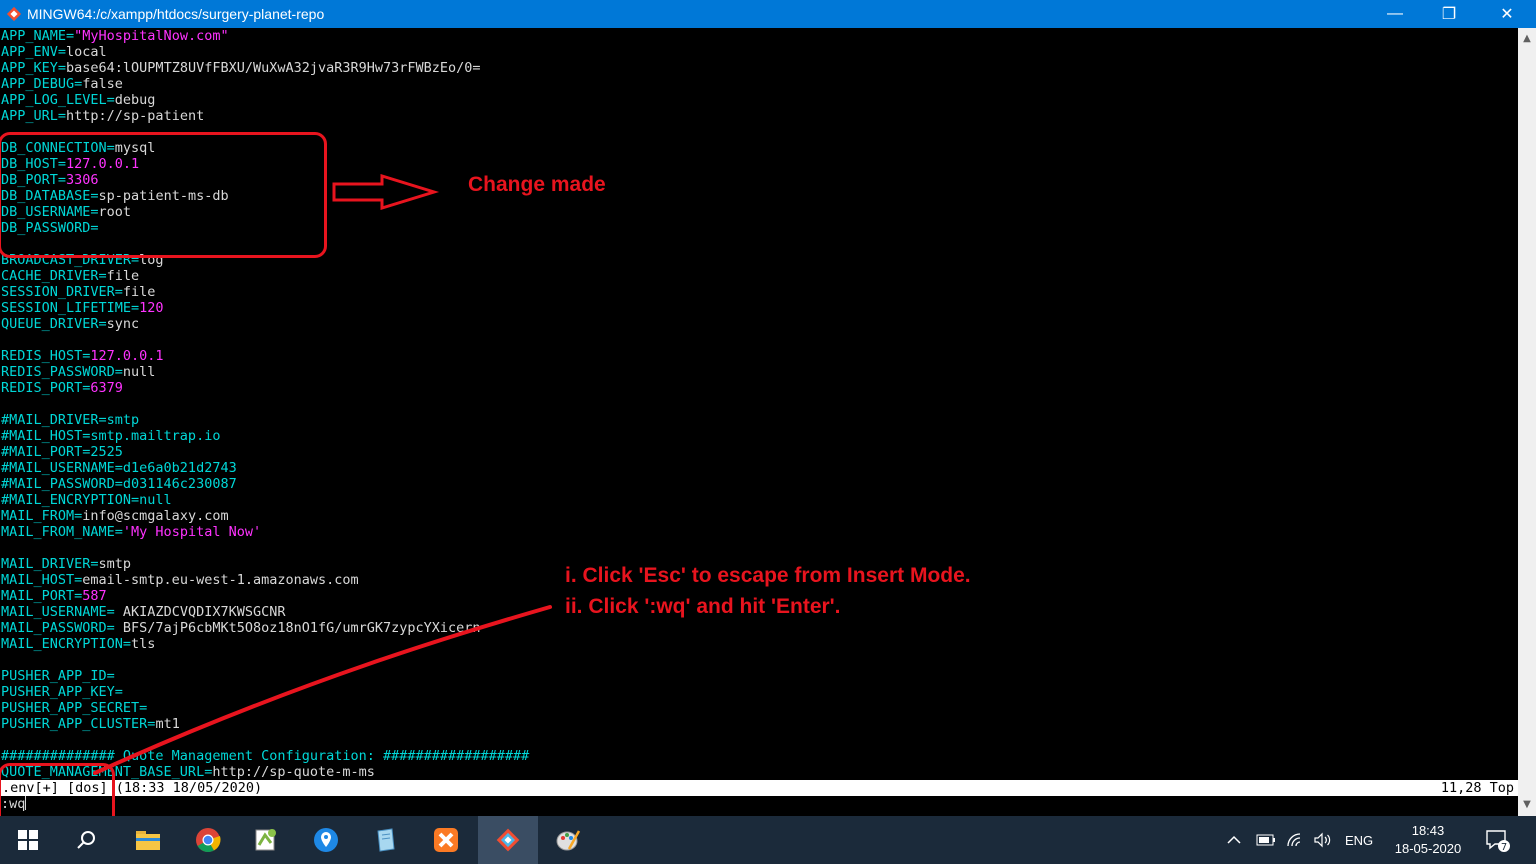  I want to click on editor-token: "MyHospitalNow.com", so click(151, 36).